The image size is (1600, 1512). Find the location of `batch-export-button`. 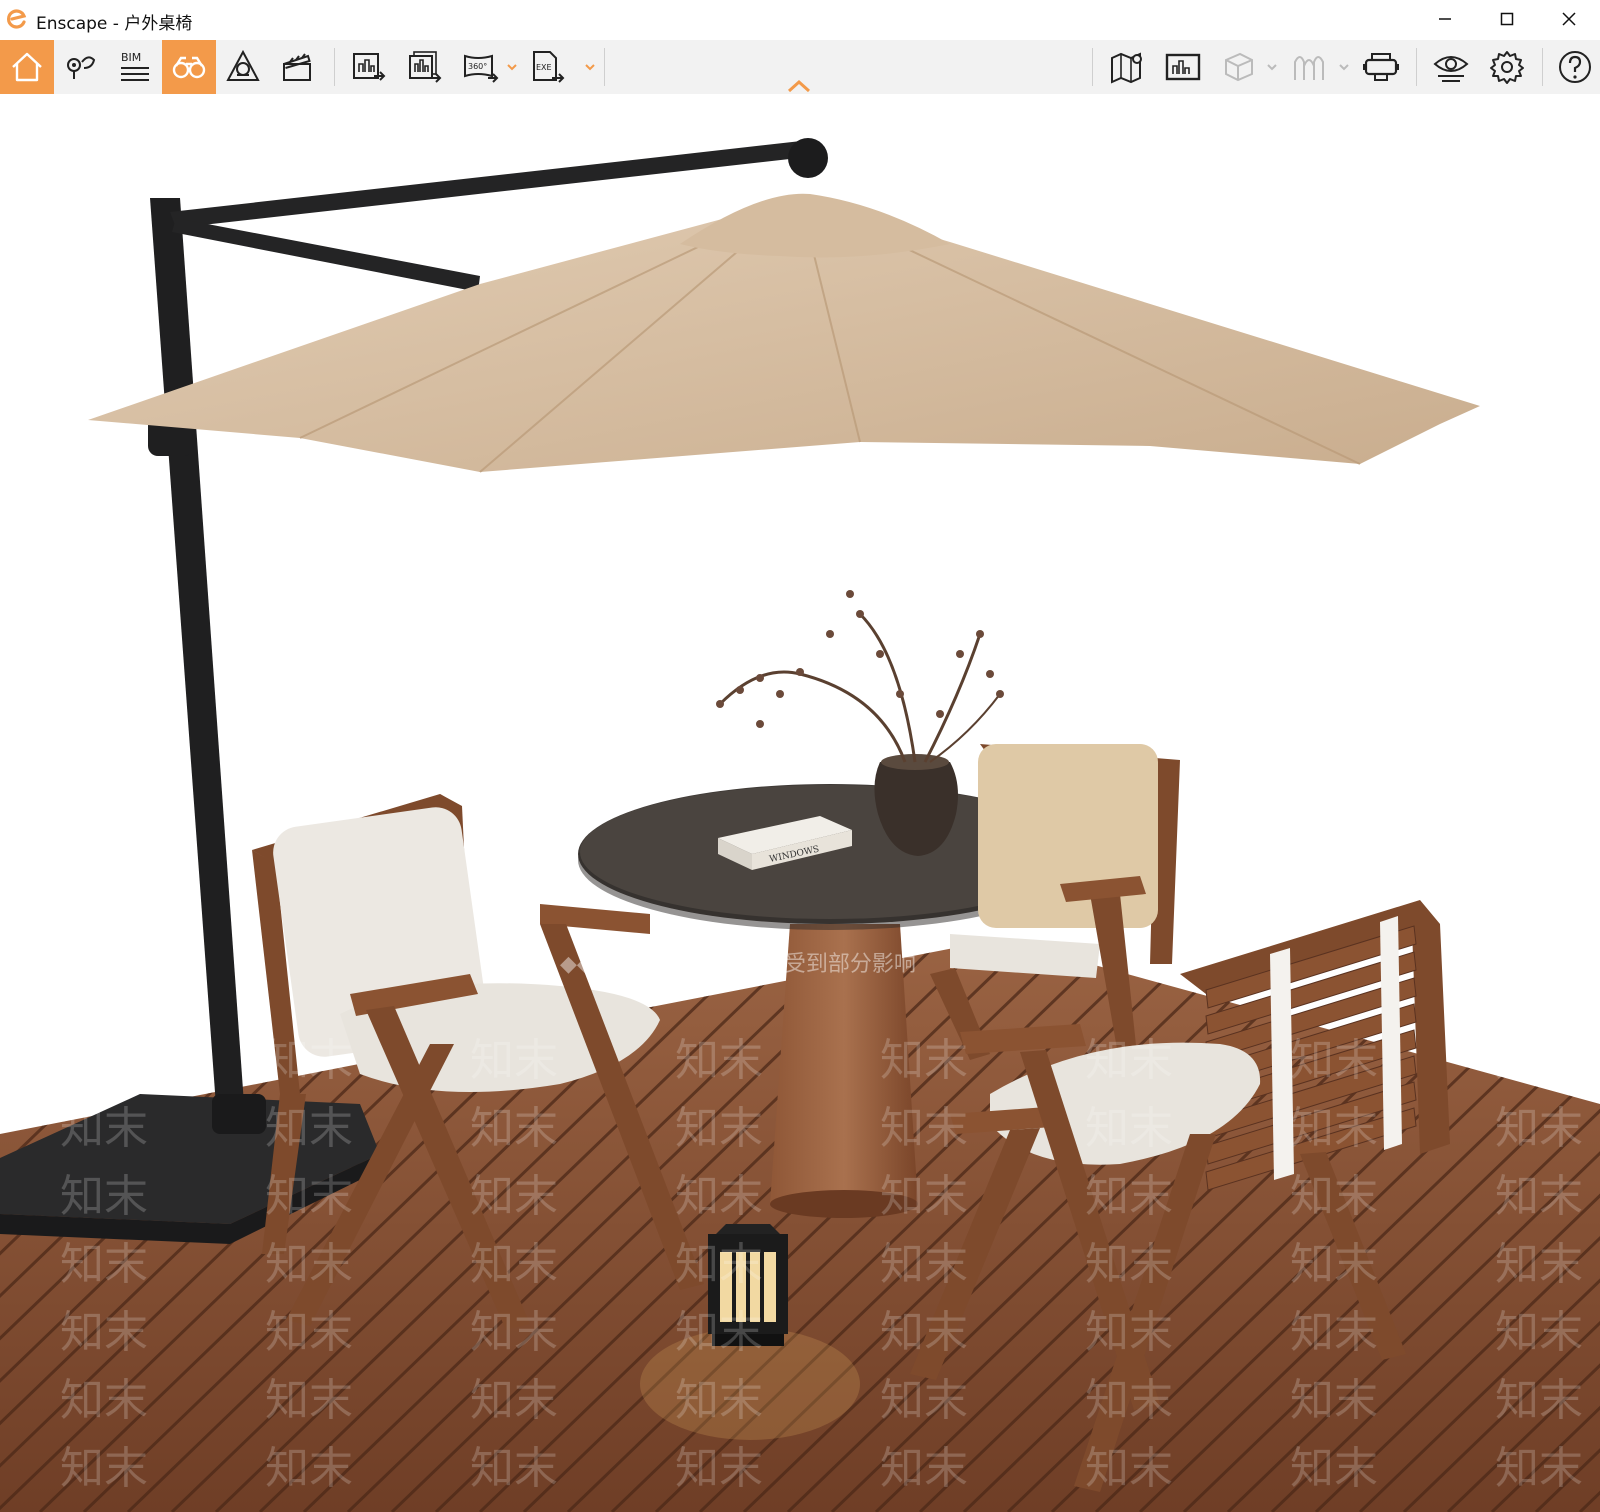

batch-export-button is located at coordinates (425, 67).